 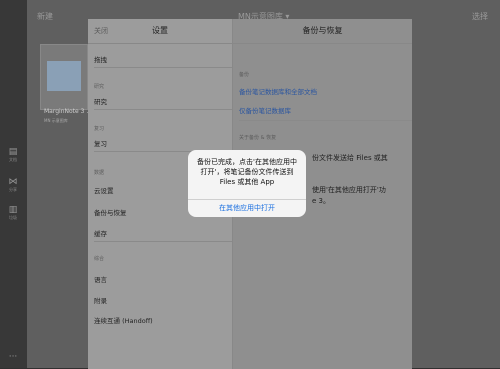 I want to click on about-text-line-3: e 3。, so click(x=321, y=201).